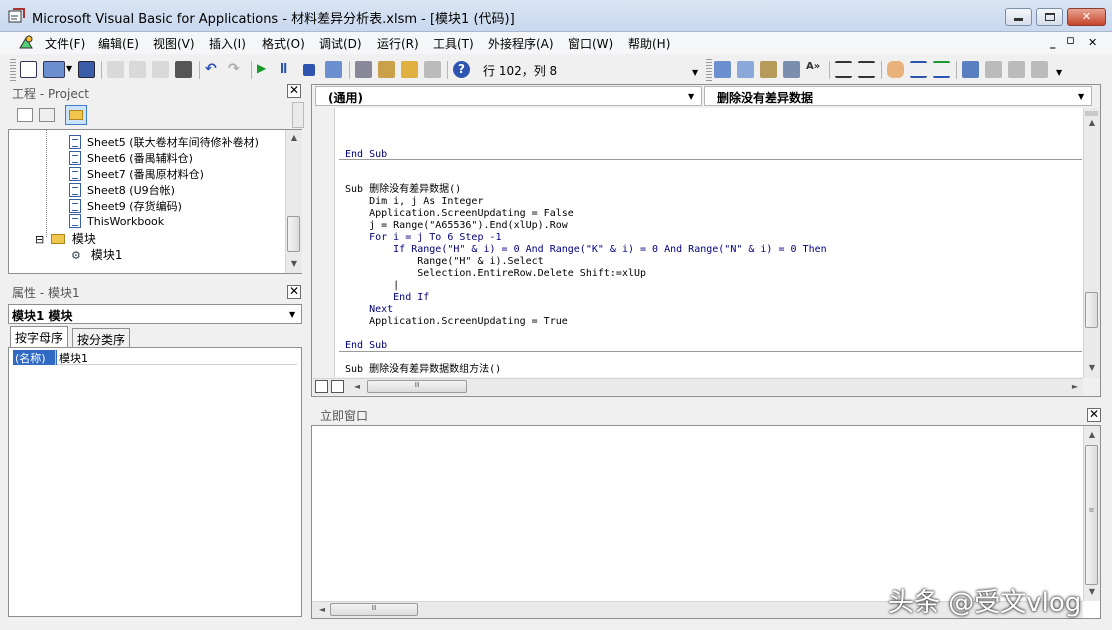 Image resolution: width=1112 pixels, height=630 pixels. What do you see at coordinates (1049, 17) in the screenshot?
I see `maximize-button` at bounding box center [1049, 17].